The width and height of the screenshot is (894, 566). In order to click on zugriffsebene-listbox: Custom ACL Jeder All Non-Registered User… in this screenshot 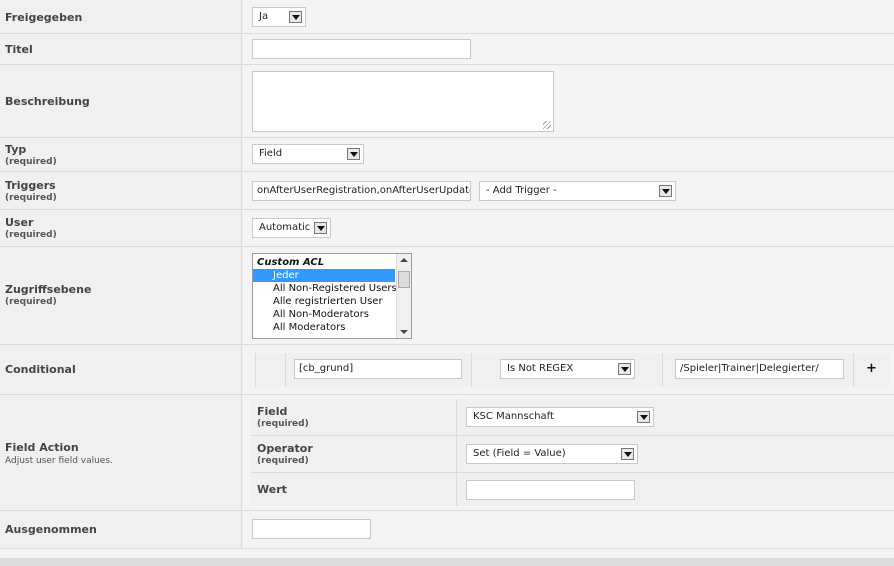, I will do `click(332, 296)`.